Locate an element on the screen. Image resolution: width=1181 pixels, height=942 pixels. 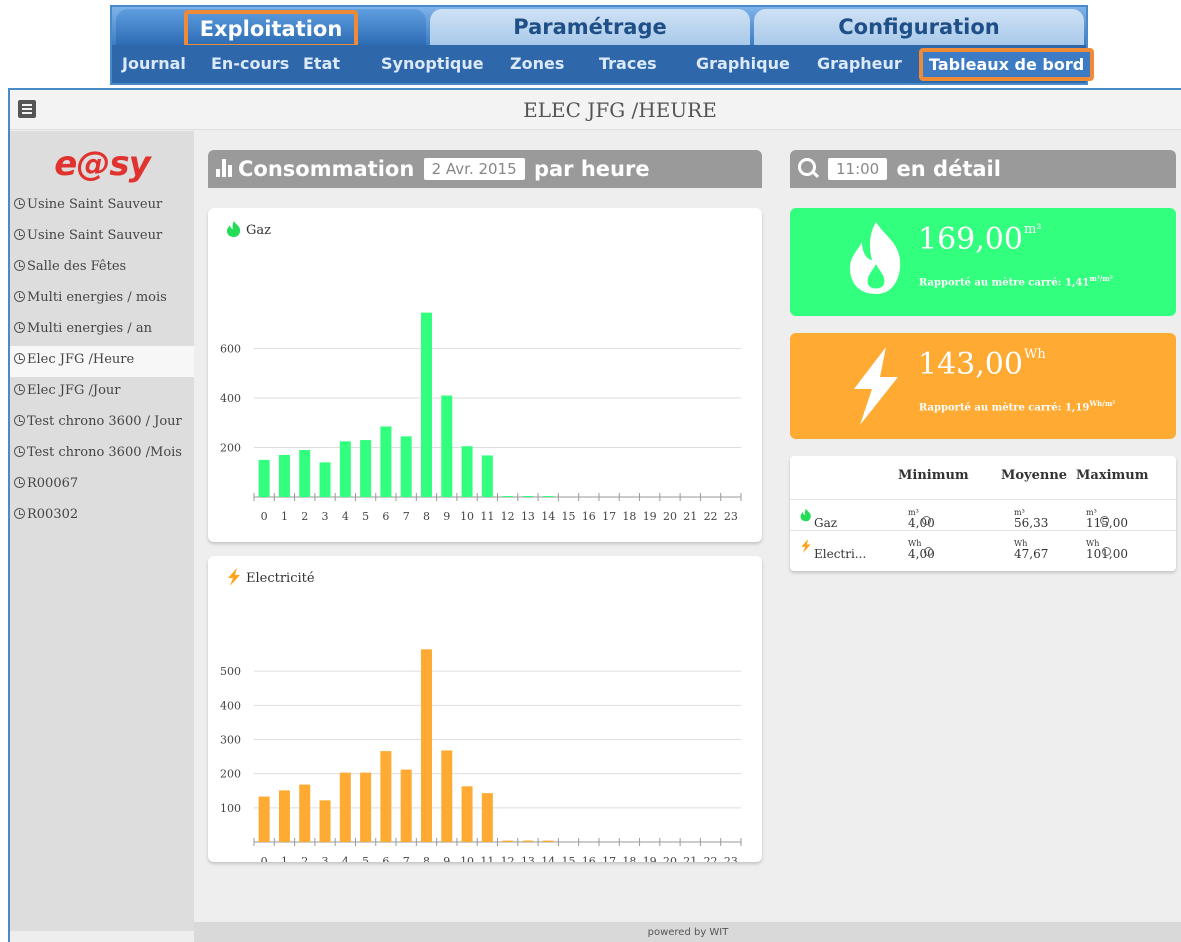
x-tick-label: 21 is located at coordinates (690, 858).